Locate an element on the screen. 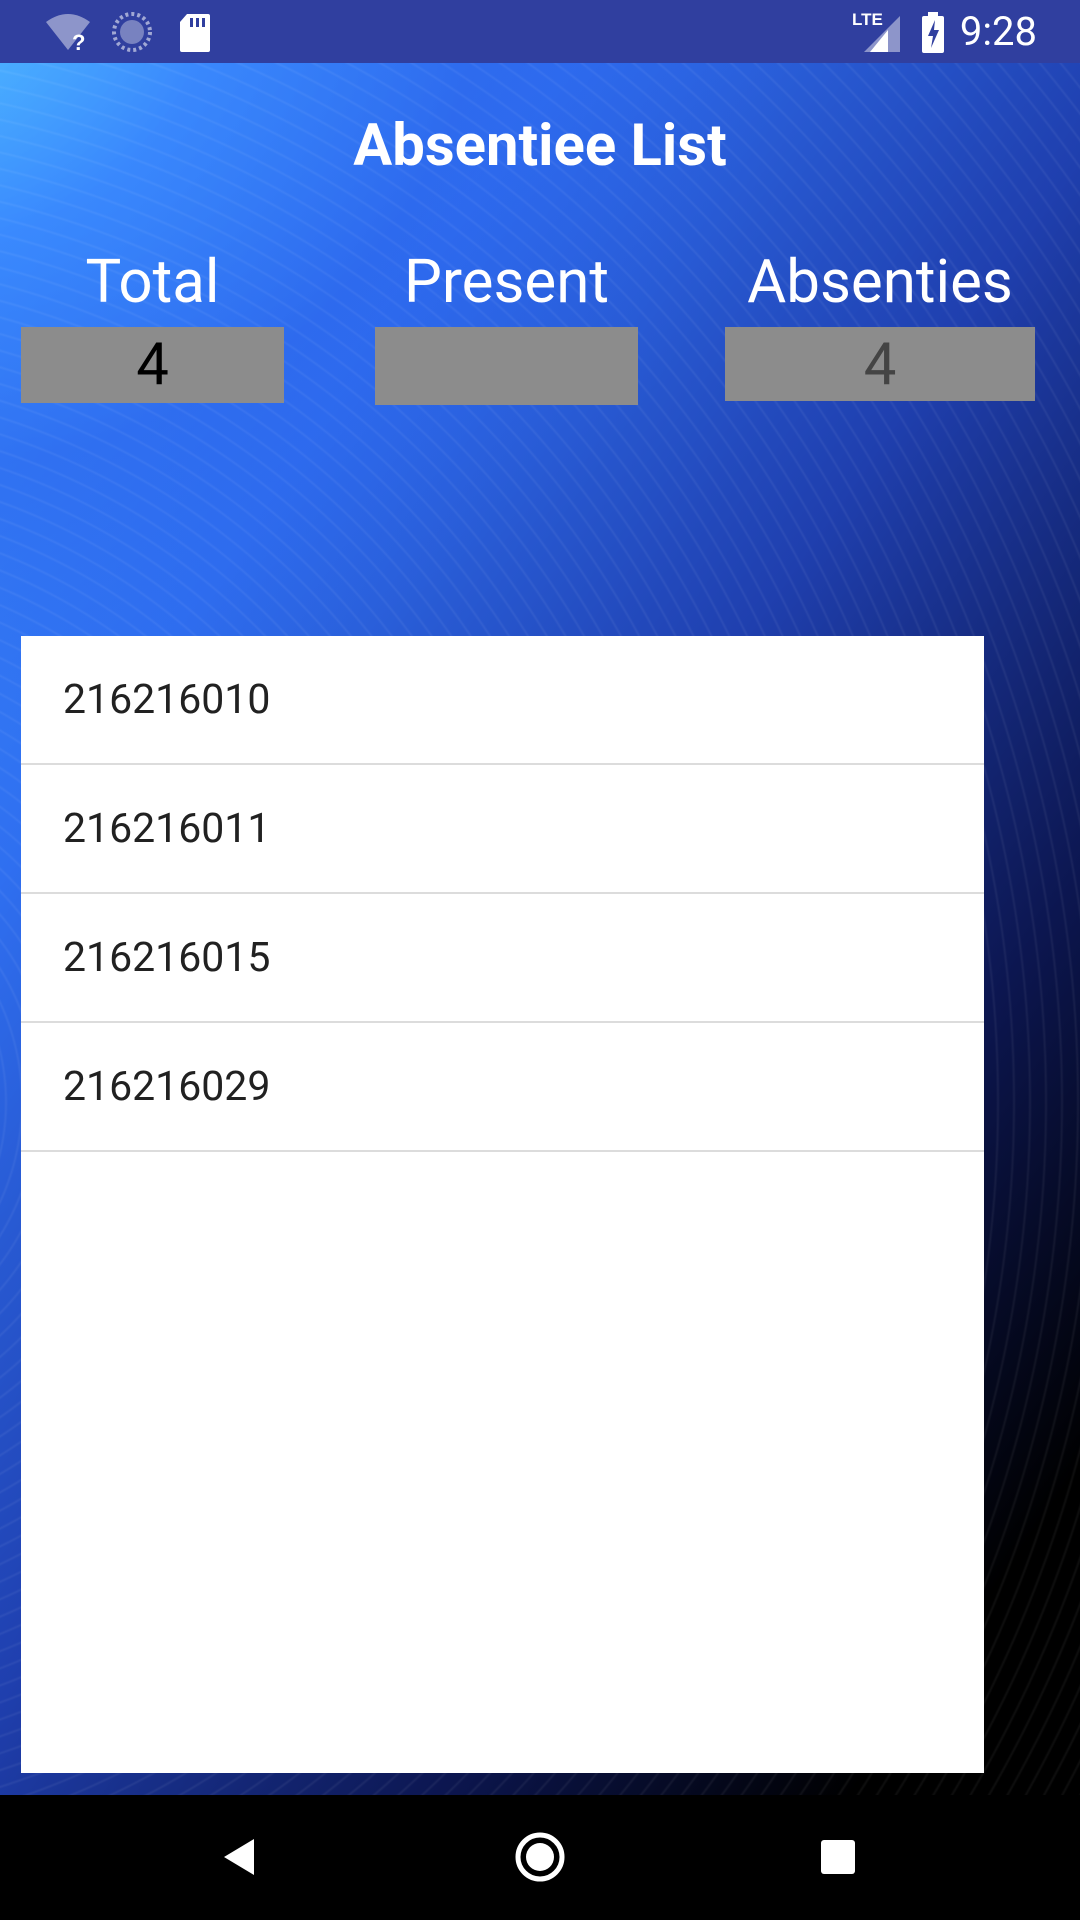 The height and width of the screenshot is (1920, 1080). list-item: 216216011 is located at coordinates (502, 829).